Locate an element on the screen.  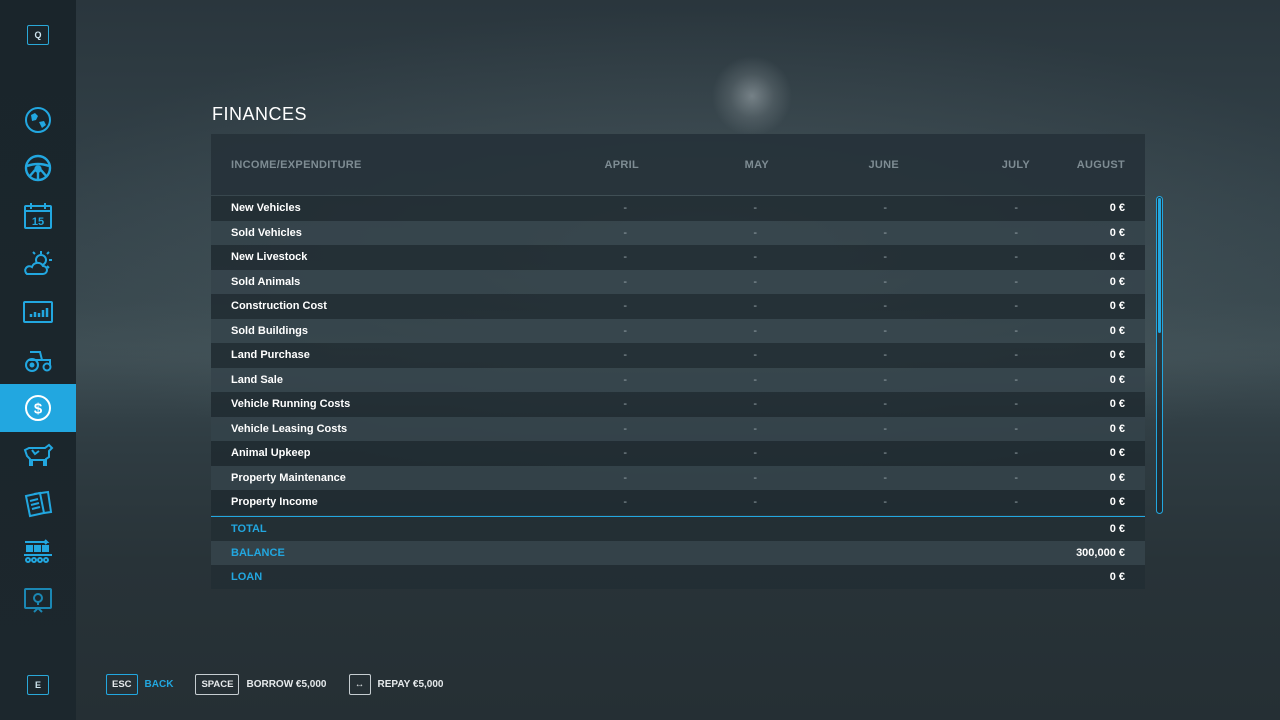
arrow-keys-icon: ↔ is located at coordinates (359, 684).